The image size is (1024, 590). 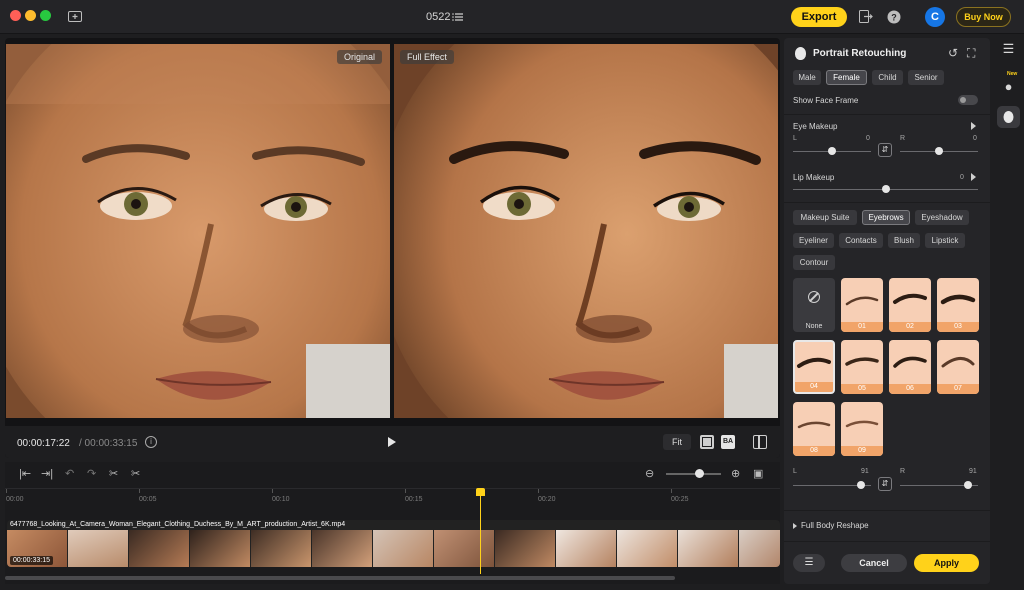 I want to click on layers-button: ☰, so click(x=809, y=563).